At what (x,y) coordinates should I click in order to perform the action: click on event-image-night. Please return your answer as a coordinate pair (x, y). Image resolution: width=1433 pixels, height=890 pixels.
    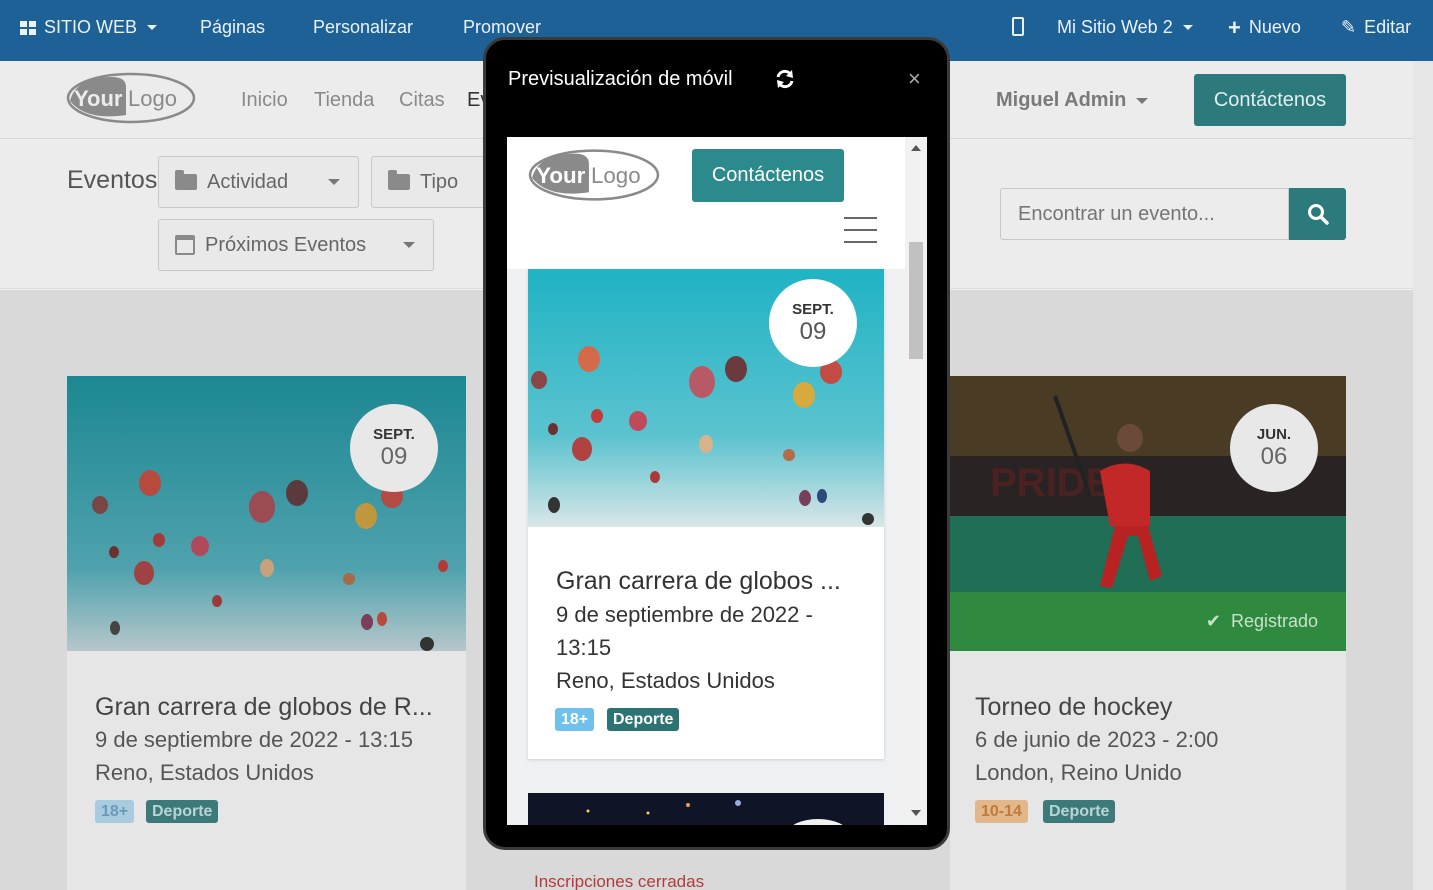
    Looking at the image, I should click on (706, 809).